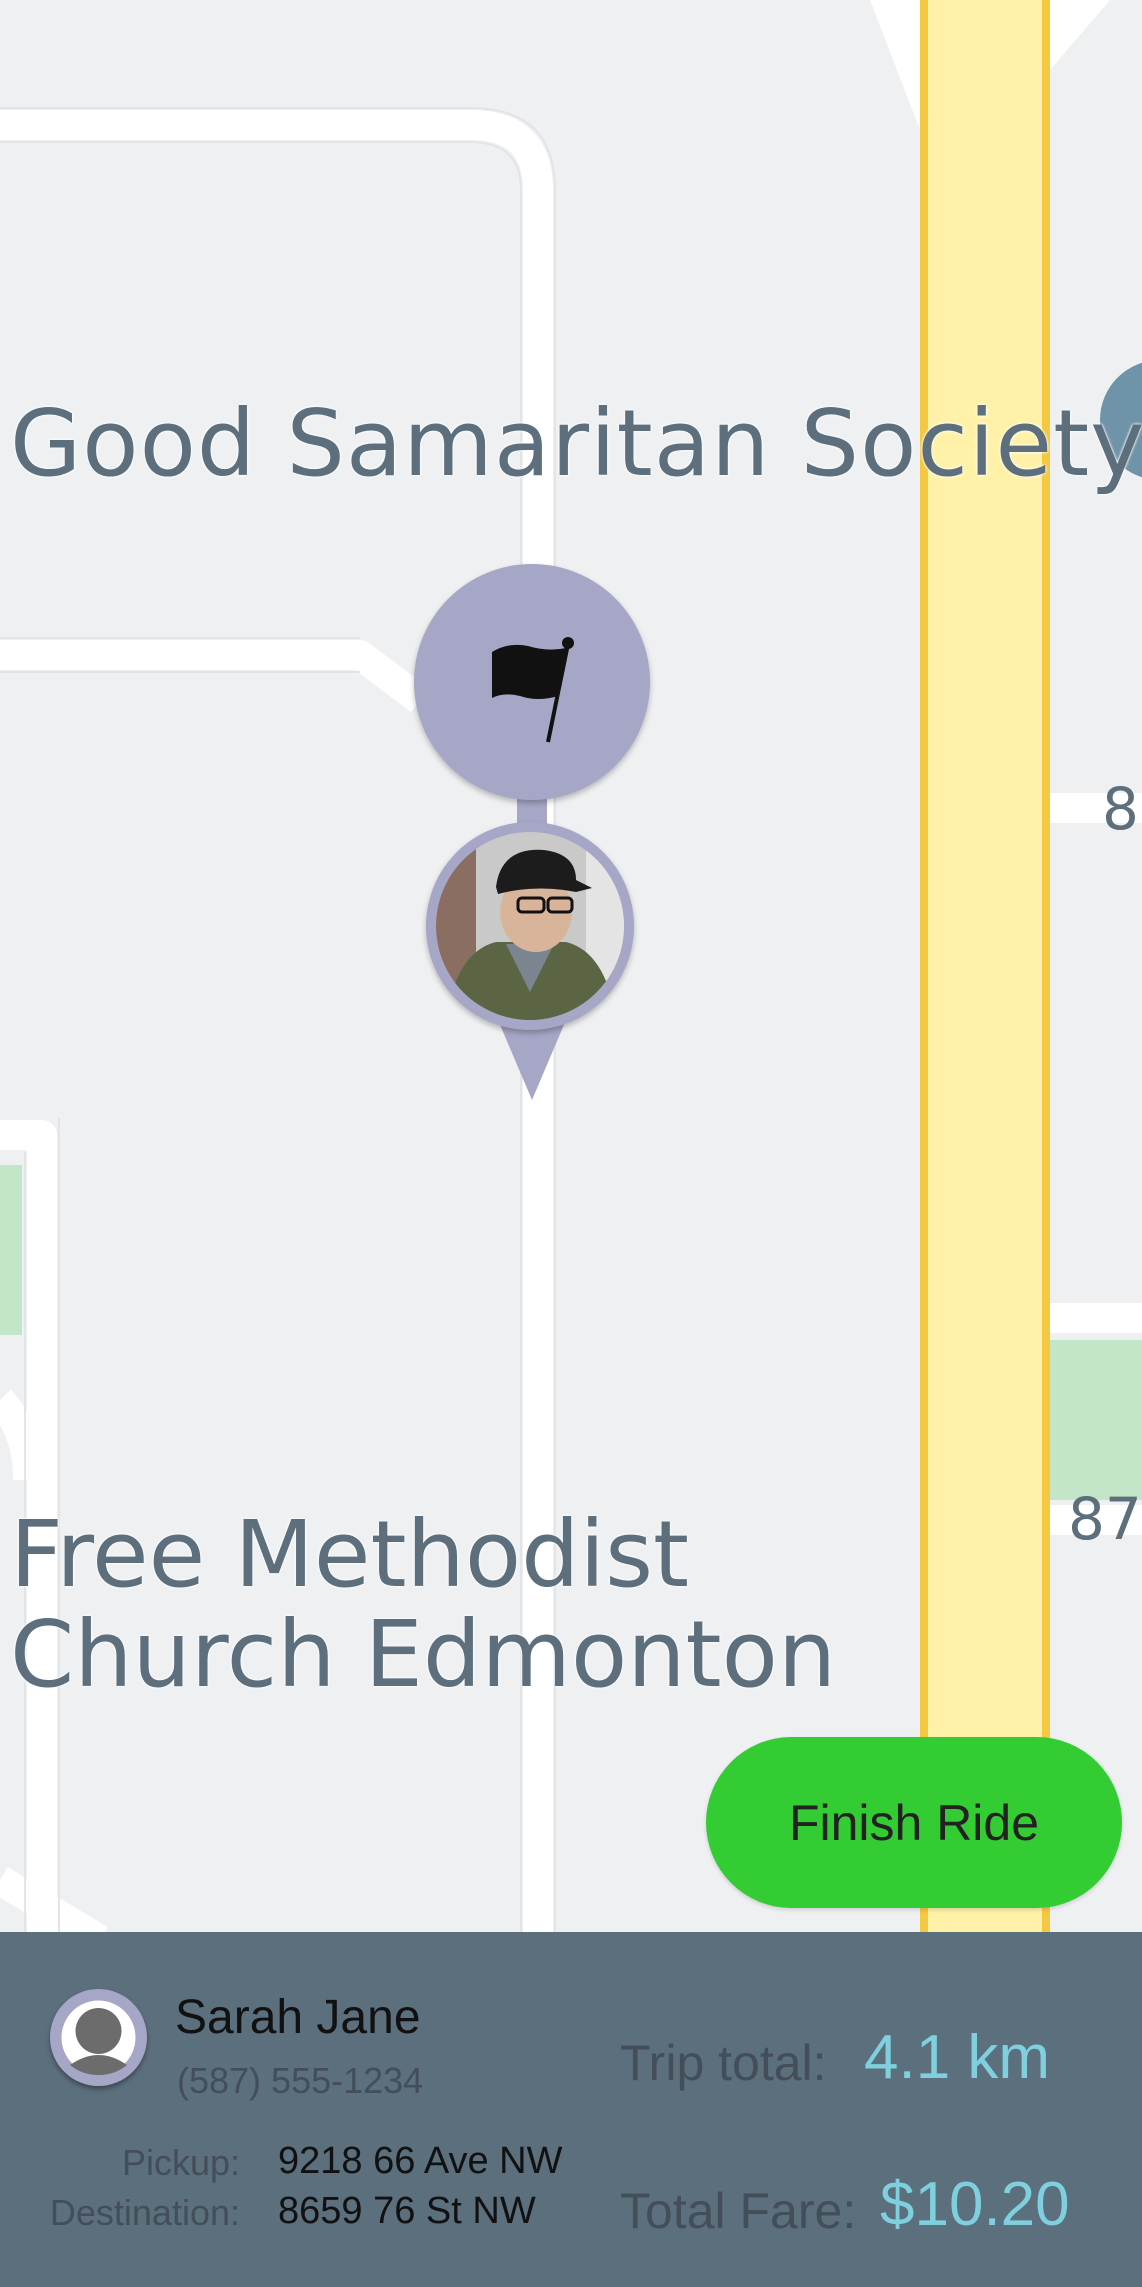 The height and width of the screenshot is (2287, 1142). What do you see at coordinates (1105, 1519) in the screenshot?
I see `road-number-label: 87` at bounding box center [1105, 1519].